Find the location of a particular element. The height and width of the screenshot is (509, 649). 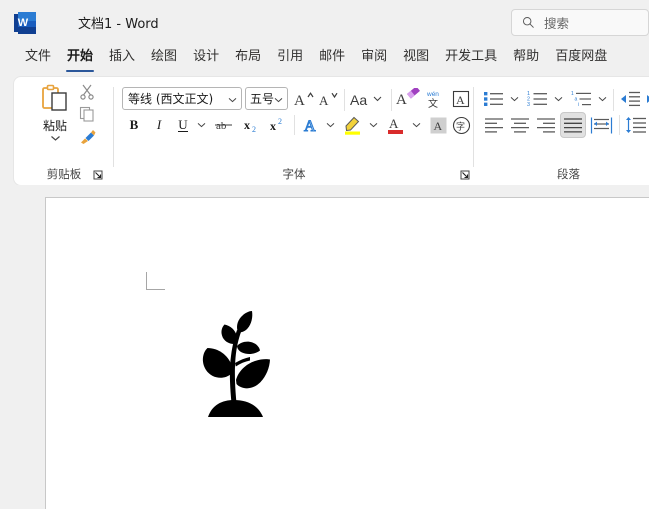

character-border-button: A is located at coordinates (461, 98).